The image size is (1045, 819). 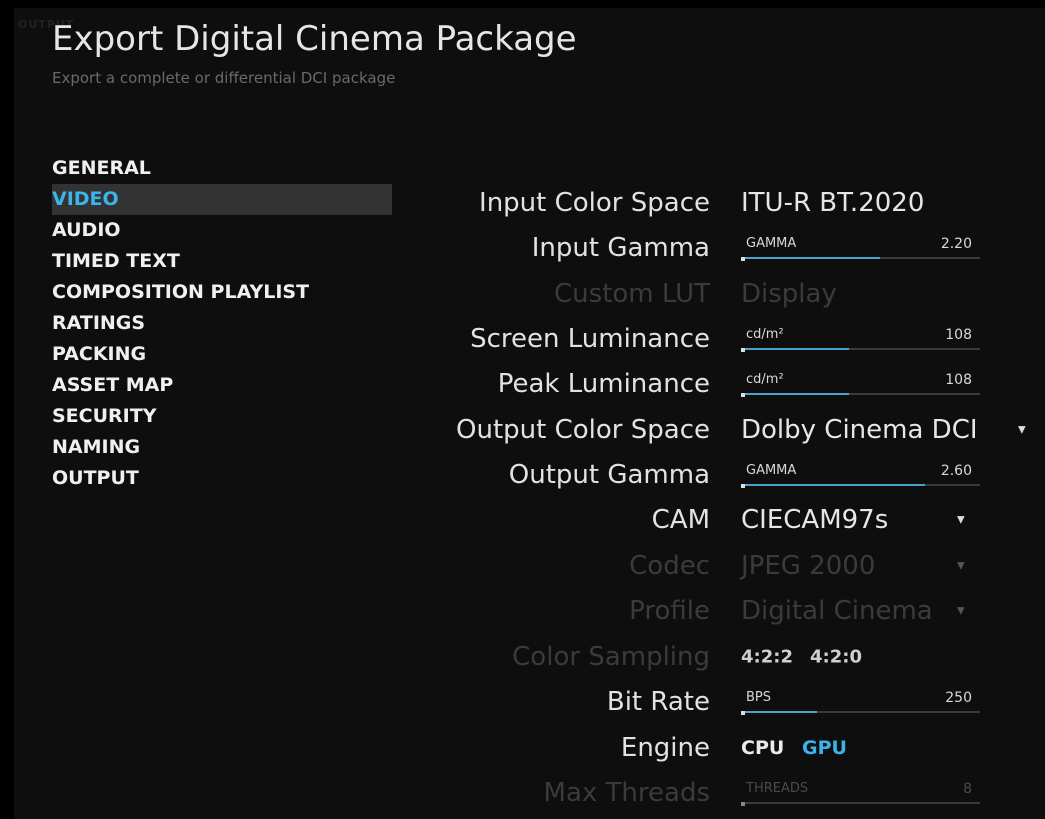 I want to click on input-gamma-label: Input Gamma, so click(x=620, y=247).